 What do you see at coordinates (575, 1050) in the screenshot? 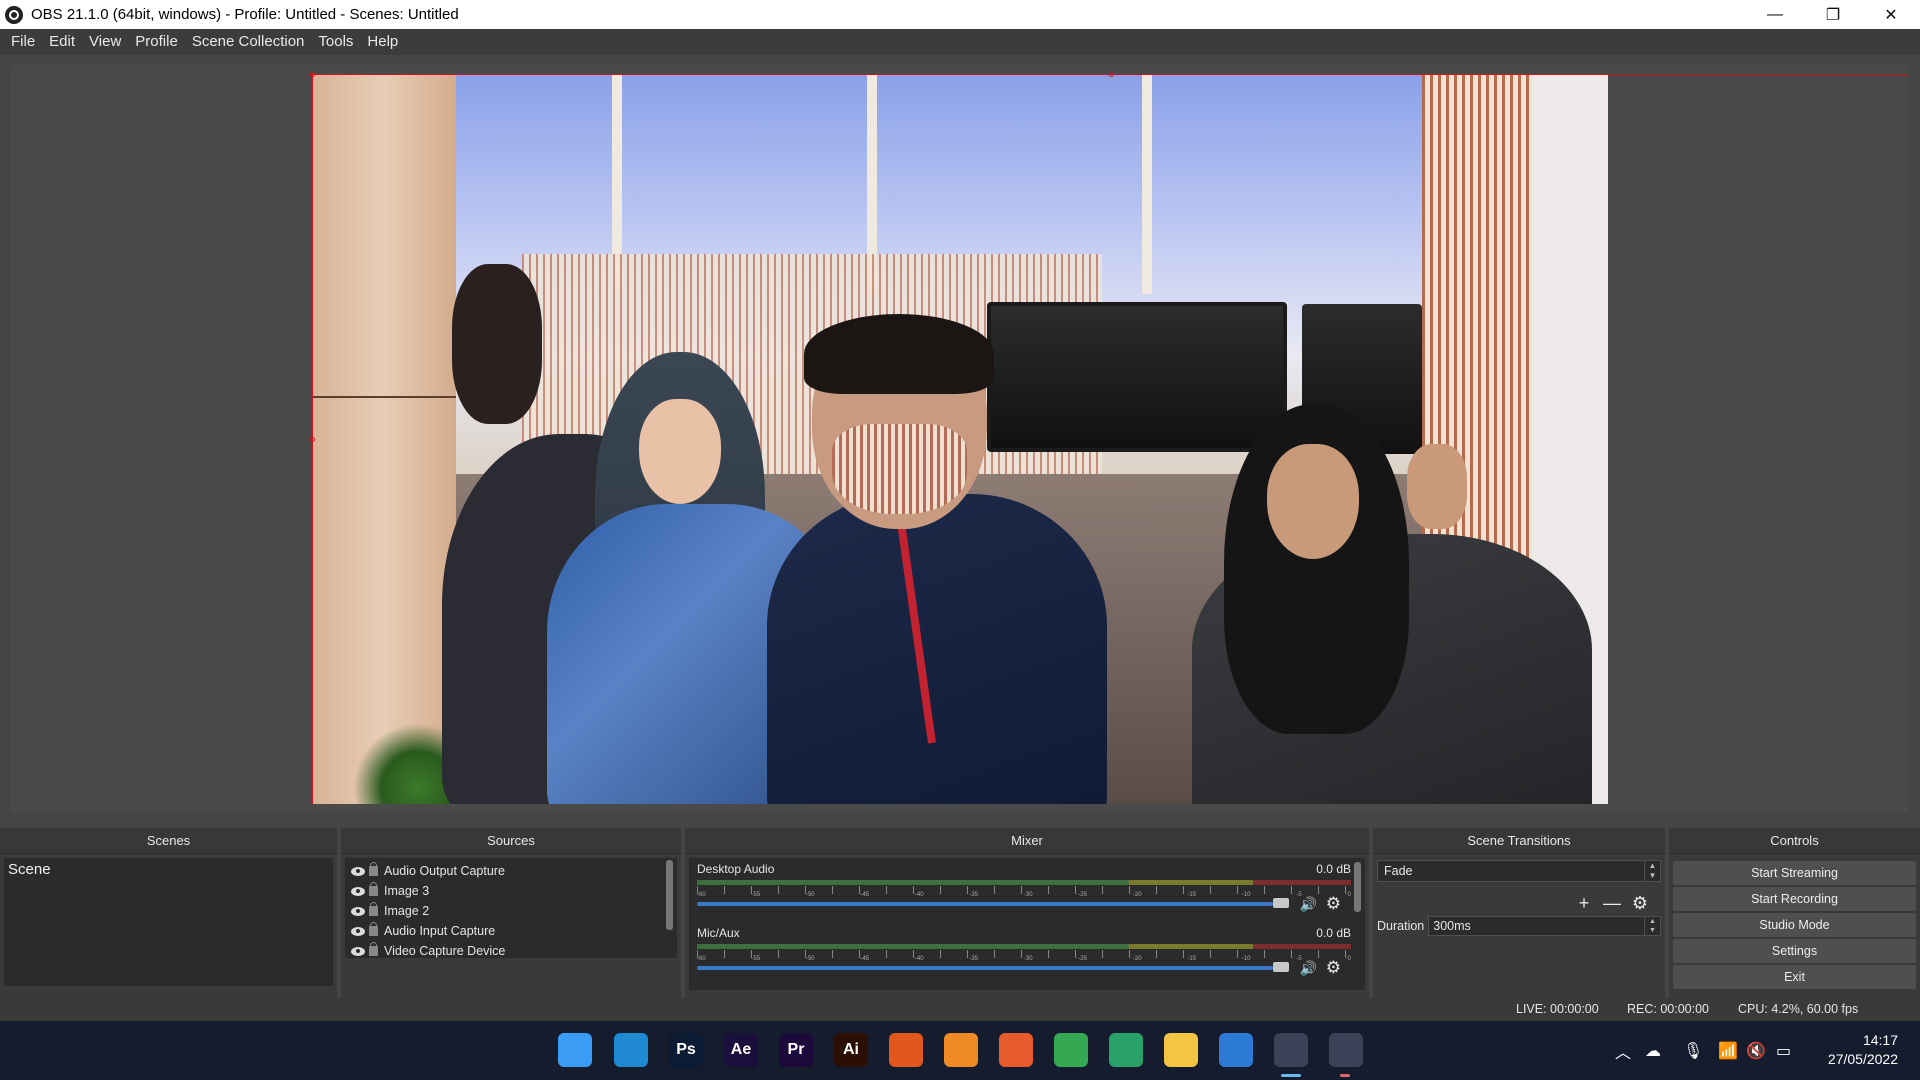
I see `windows-start-icon` at bounding box center [575, 1050].